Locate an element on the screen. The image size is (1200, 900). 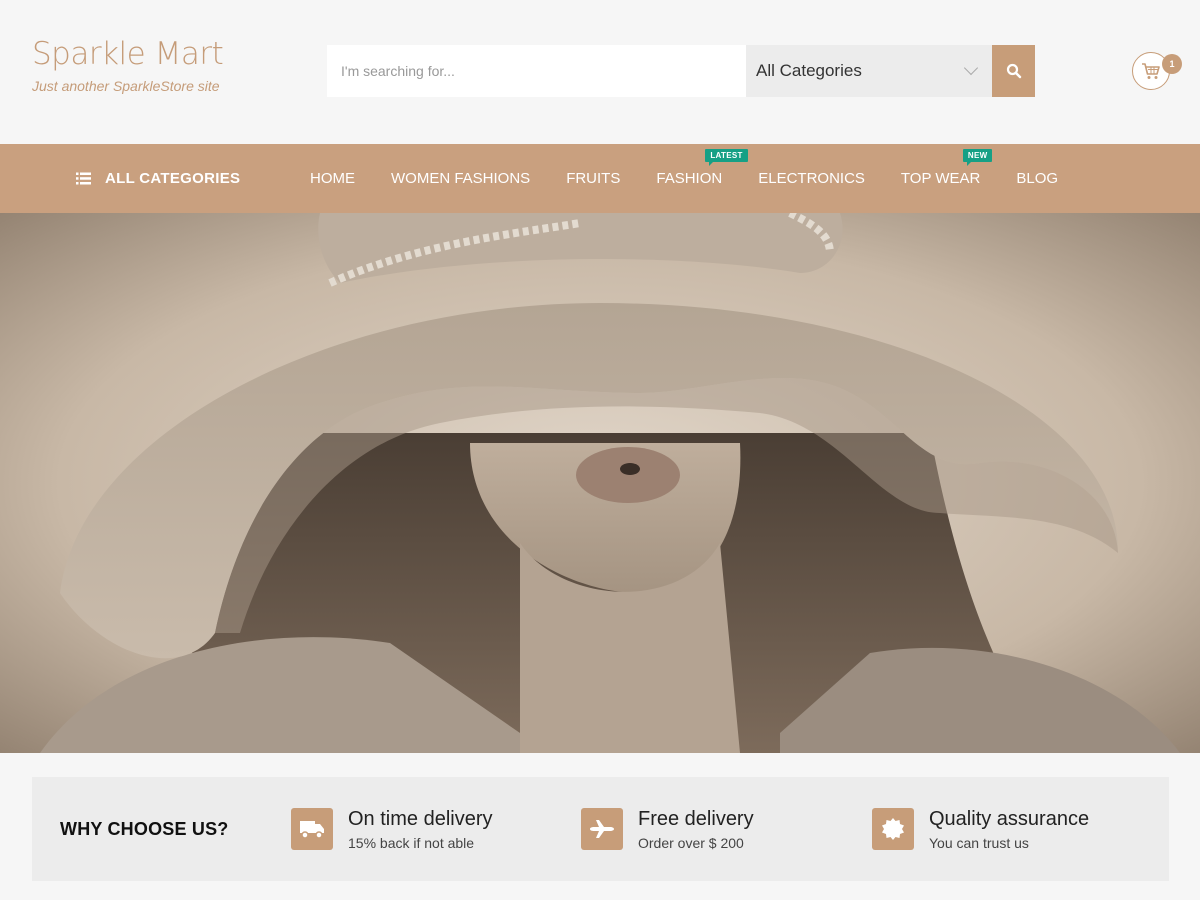
nav-item-label: BLOG is located at coordinates (1037, 178).